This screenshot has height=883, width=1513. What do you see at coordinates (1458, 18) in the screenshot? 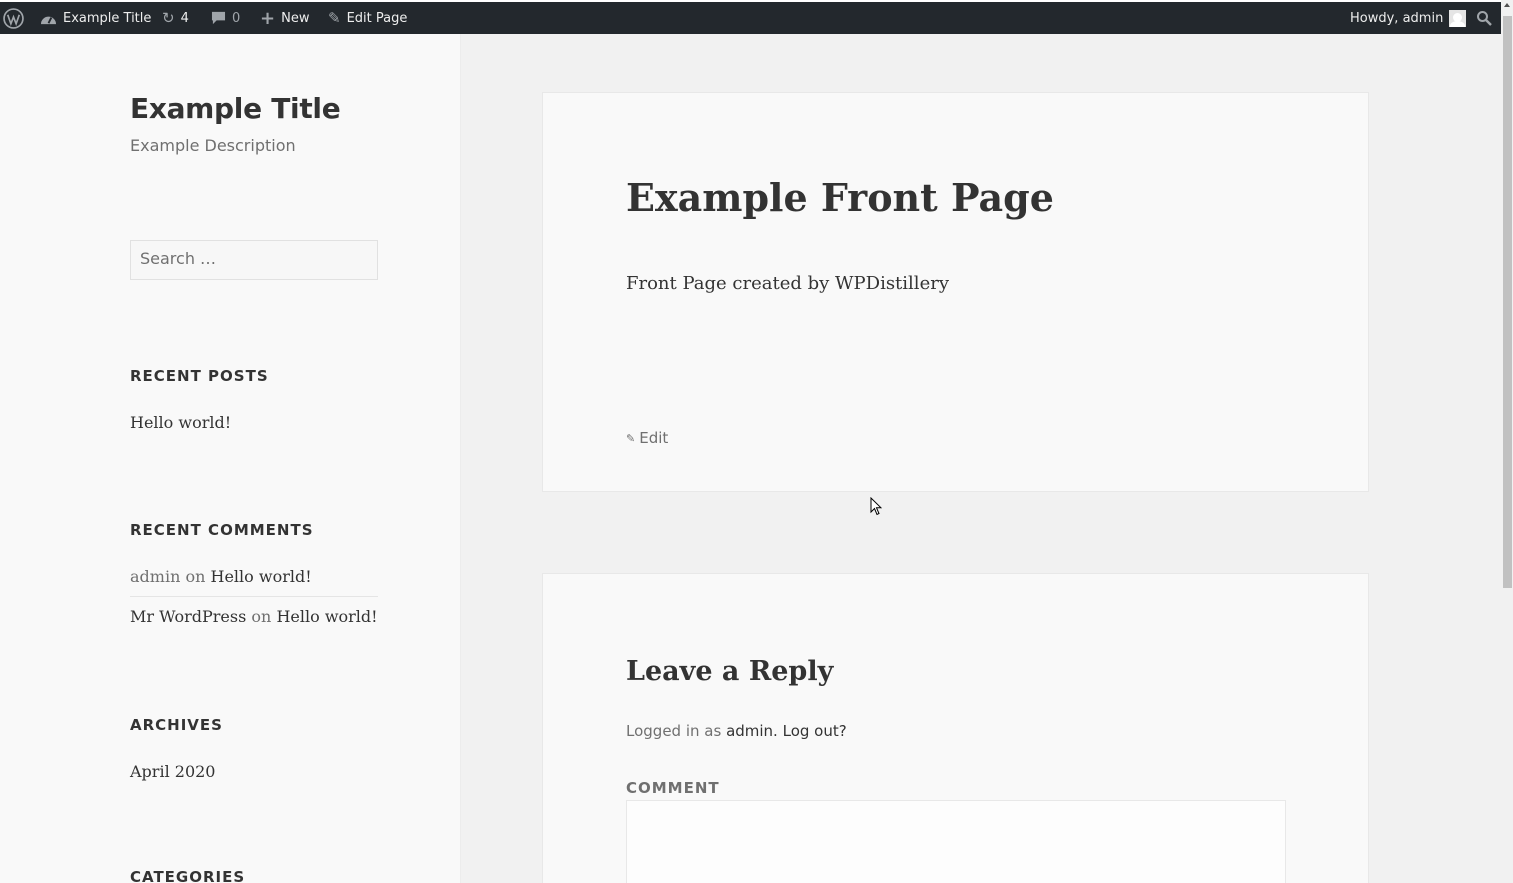
I see `avatar` at bounding box center [1458, 18].